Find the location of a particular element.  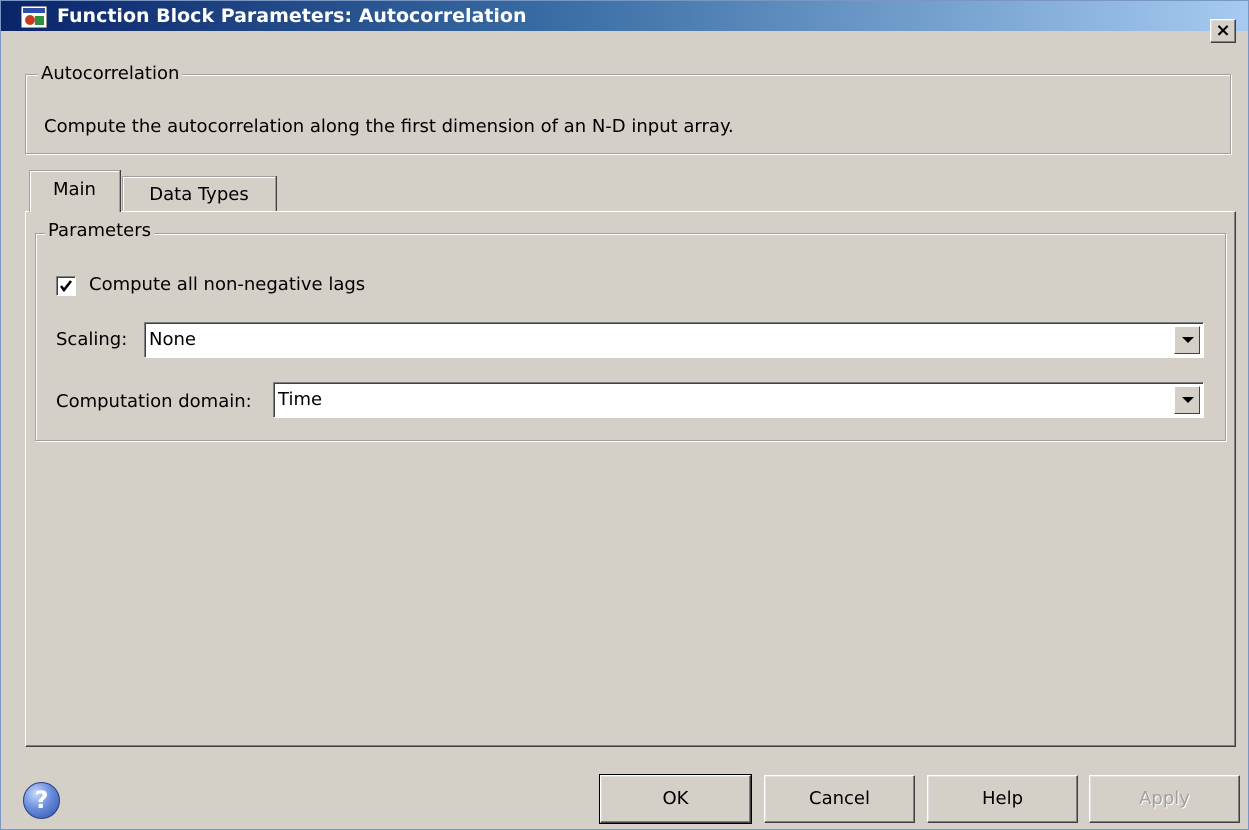

computation-domain-dropdown: Time is located at coordinates (738, 400).